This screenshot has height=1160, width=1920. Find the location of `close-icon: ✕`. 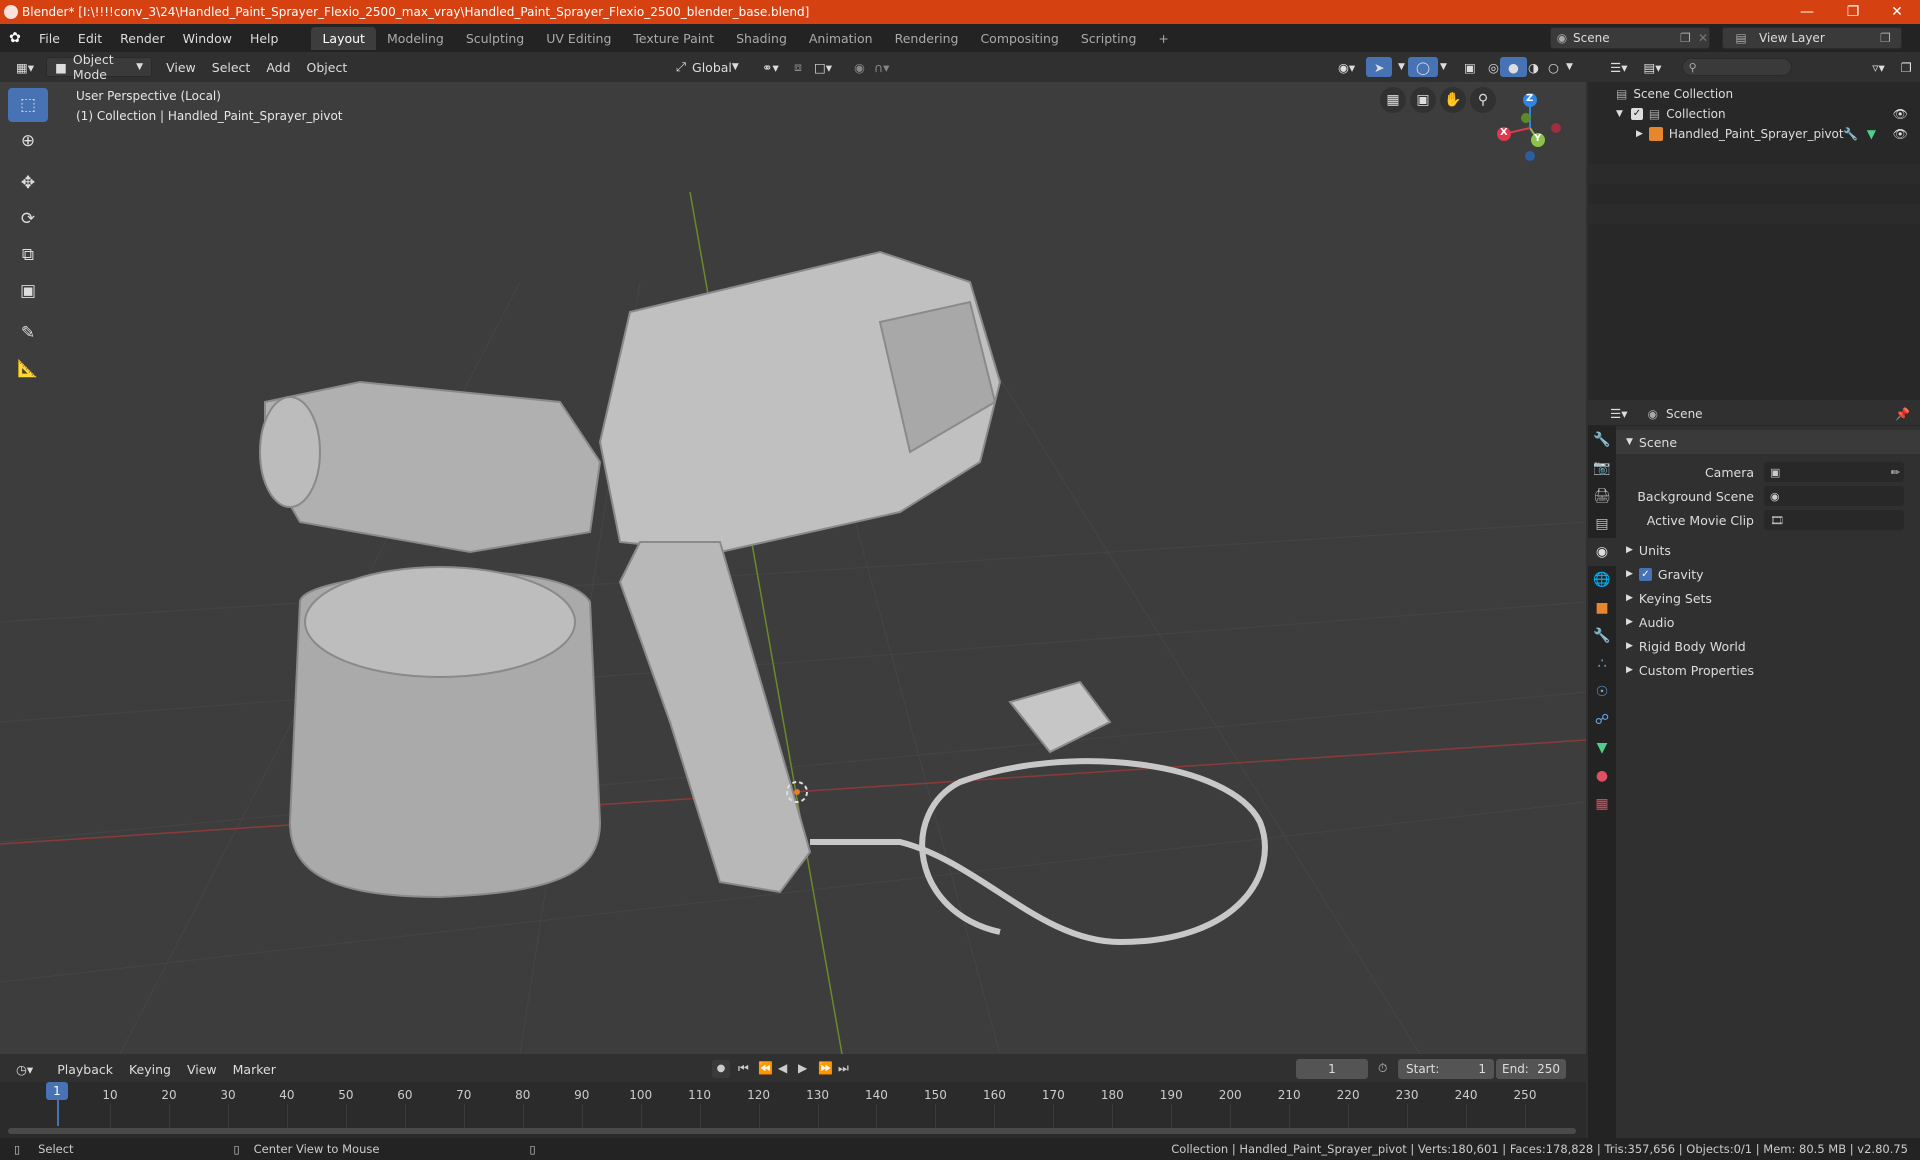

close-icon: ✕ is located at coordinates (1897, 12).